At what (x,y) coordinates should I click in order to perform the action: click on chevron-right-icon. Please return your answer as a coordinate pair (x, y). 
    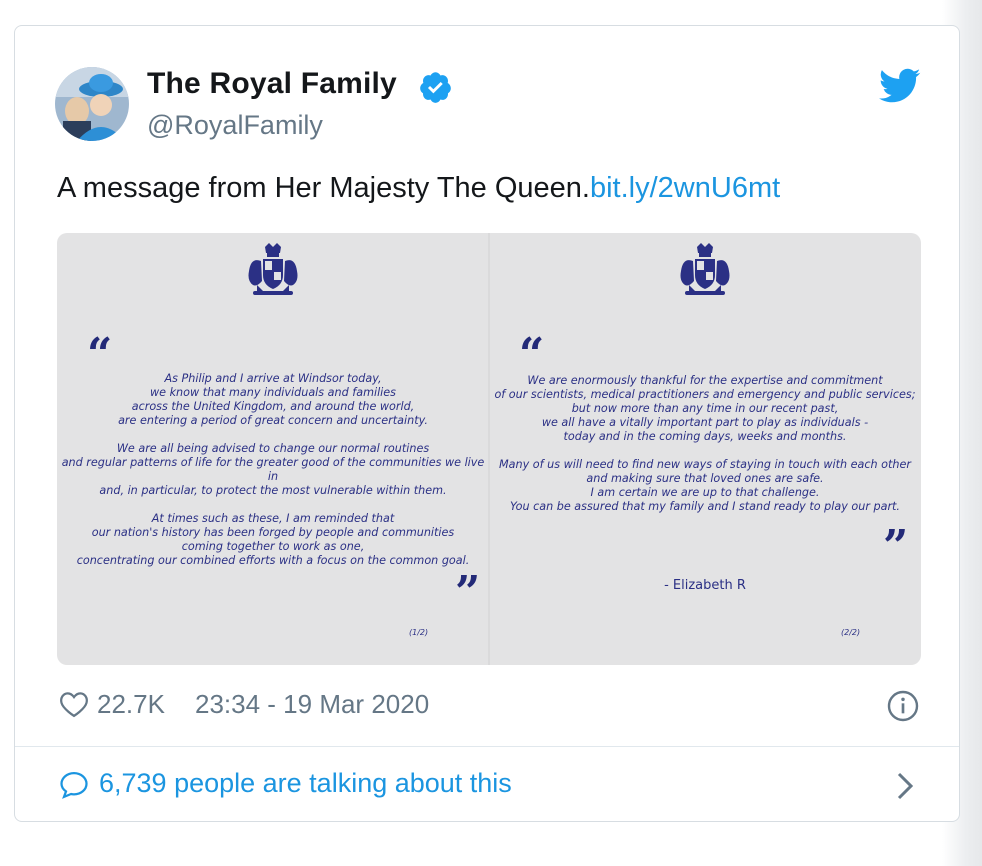
    Looking at the image, I should click on (905, 786).